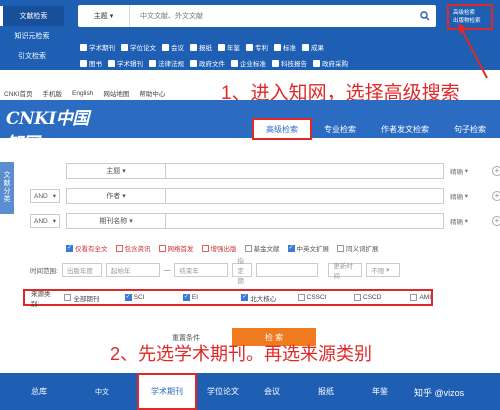  What do you see at coordinates (133, 248) in the screenshot?
I see `opt-news: 包含资讯` at bounding box center [133, 248].